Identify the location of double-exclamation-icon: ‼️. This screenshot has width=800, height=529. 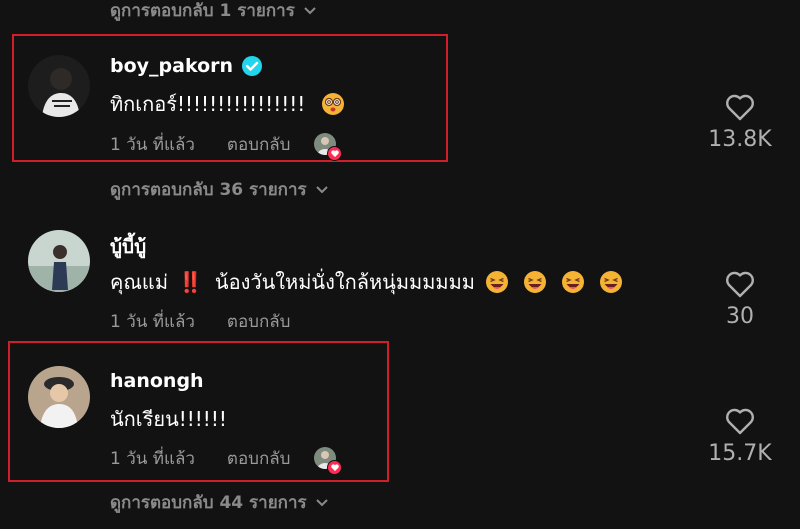
(190, 282).